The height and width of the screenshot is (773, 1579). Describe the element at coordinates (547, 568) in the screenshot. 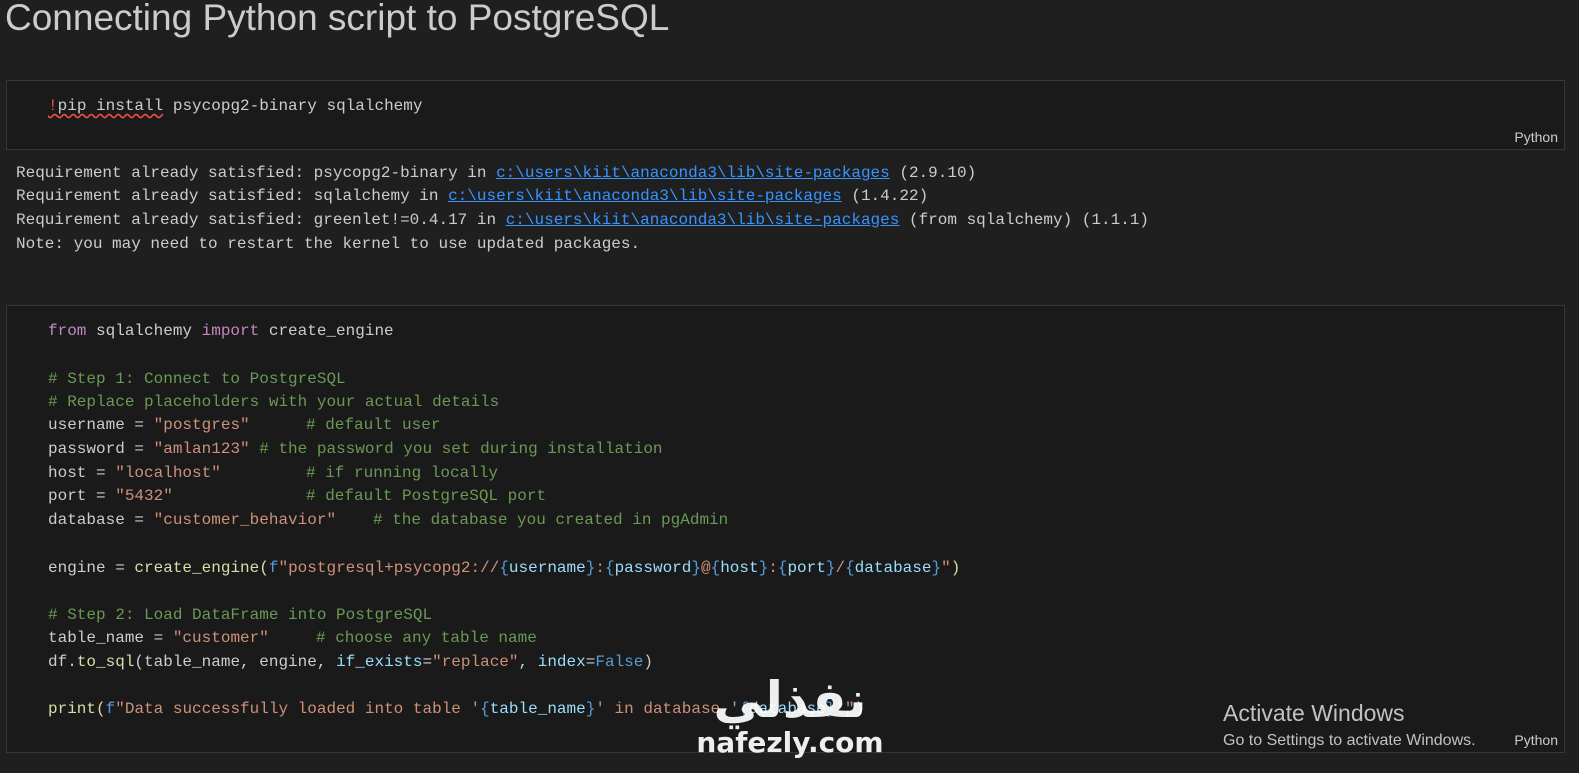

I see `fstring-var: username` at that location.